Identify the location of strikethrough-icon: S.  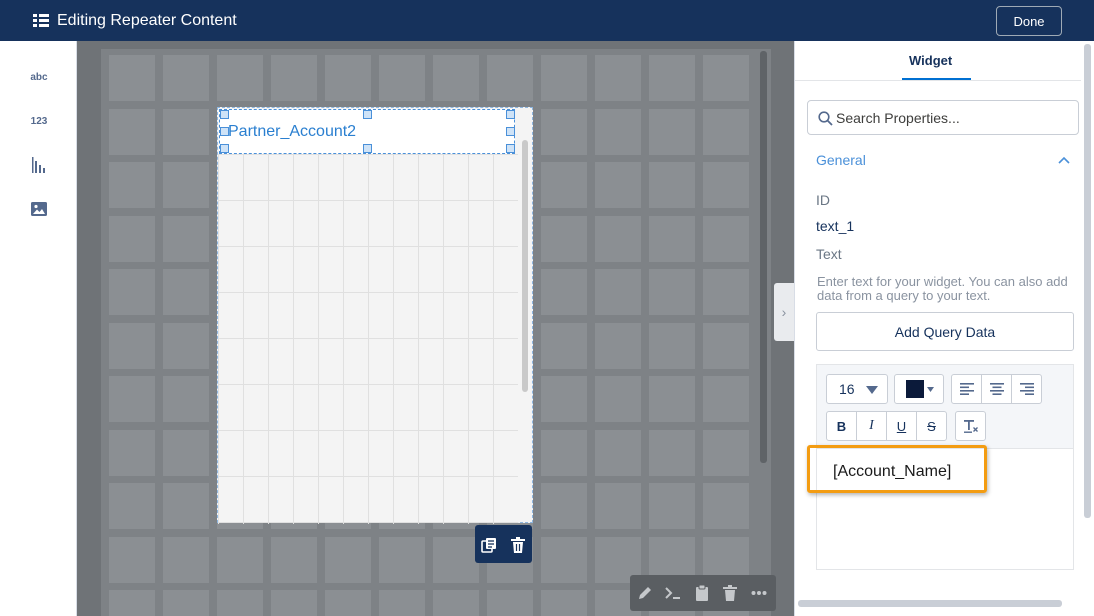
(931, 426).